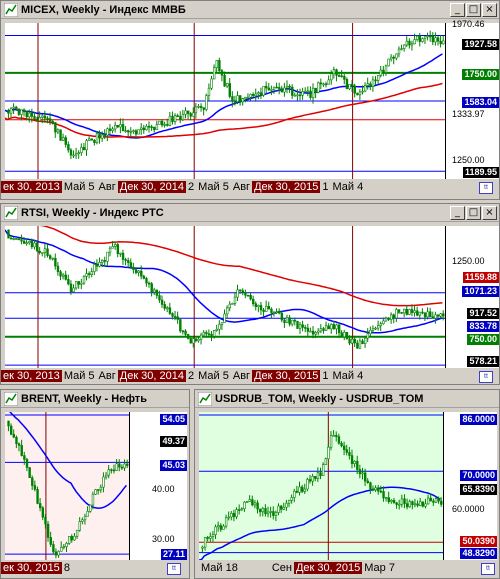  Describe the element at coordinates (11, 398) in the screenshot. I see `chart-icon` at that location.